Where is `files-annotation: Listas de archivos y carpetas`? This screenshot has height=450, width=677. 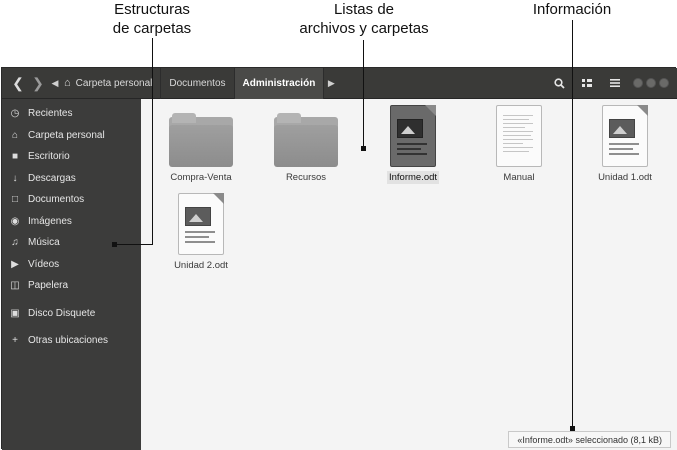
files-annotation: Listas de archivos y carpetas is located at coordinates (364, 19).